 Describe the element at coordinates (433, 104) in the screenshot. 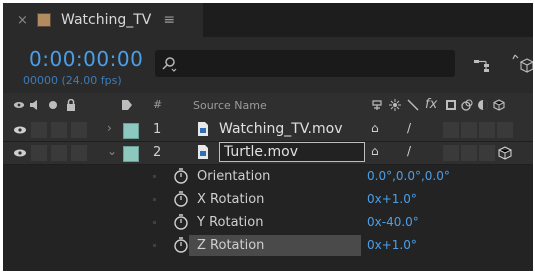

I see `effects-icon: fx` at that location.